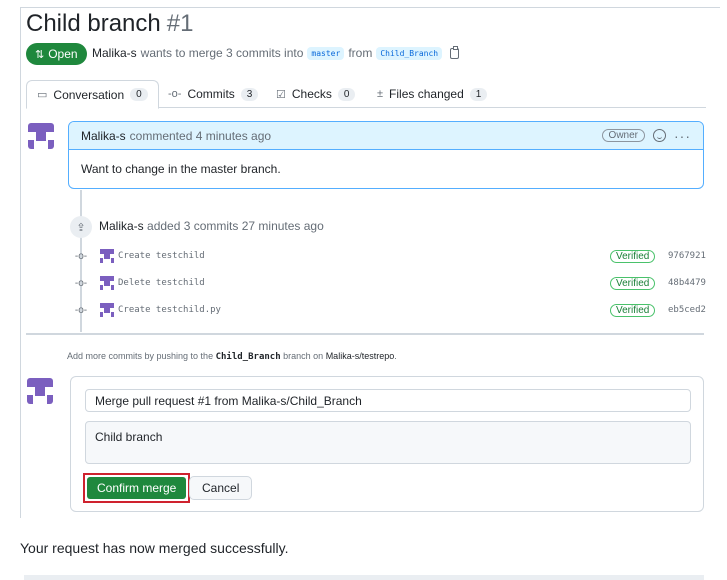 This screenshot has height=580, width=727. Describe the element at coordinates (390, 256) in the screenshot. I see `list-item: -o- Create testchild Verified 9767921` at that location.